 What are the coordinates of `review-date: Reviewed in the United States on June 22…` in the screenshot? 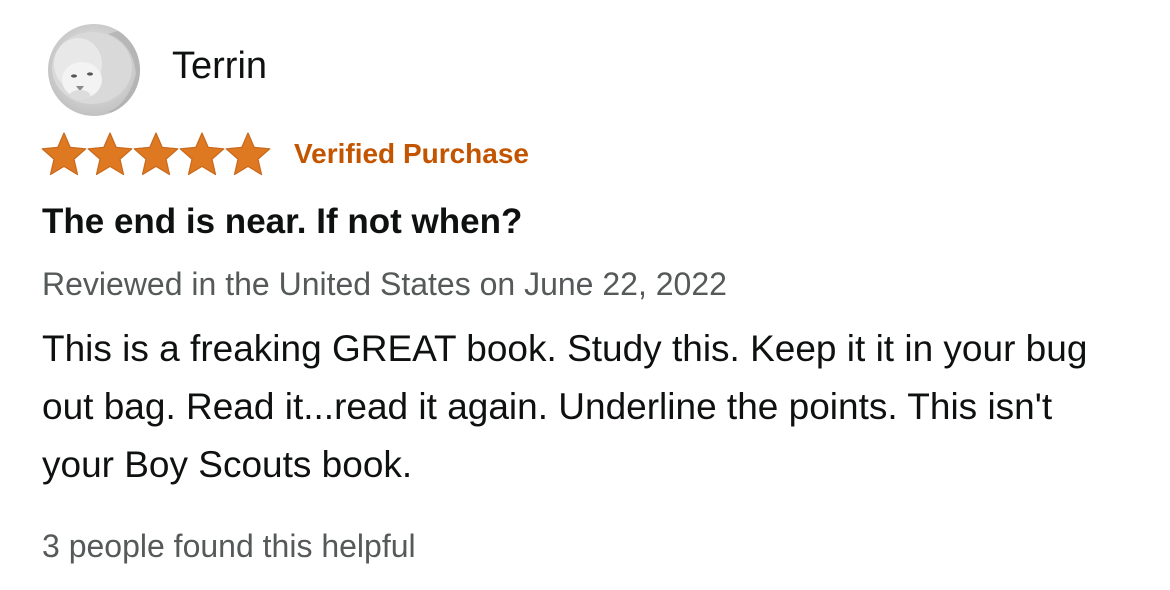 It's located at (384, 284).